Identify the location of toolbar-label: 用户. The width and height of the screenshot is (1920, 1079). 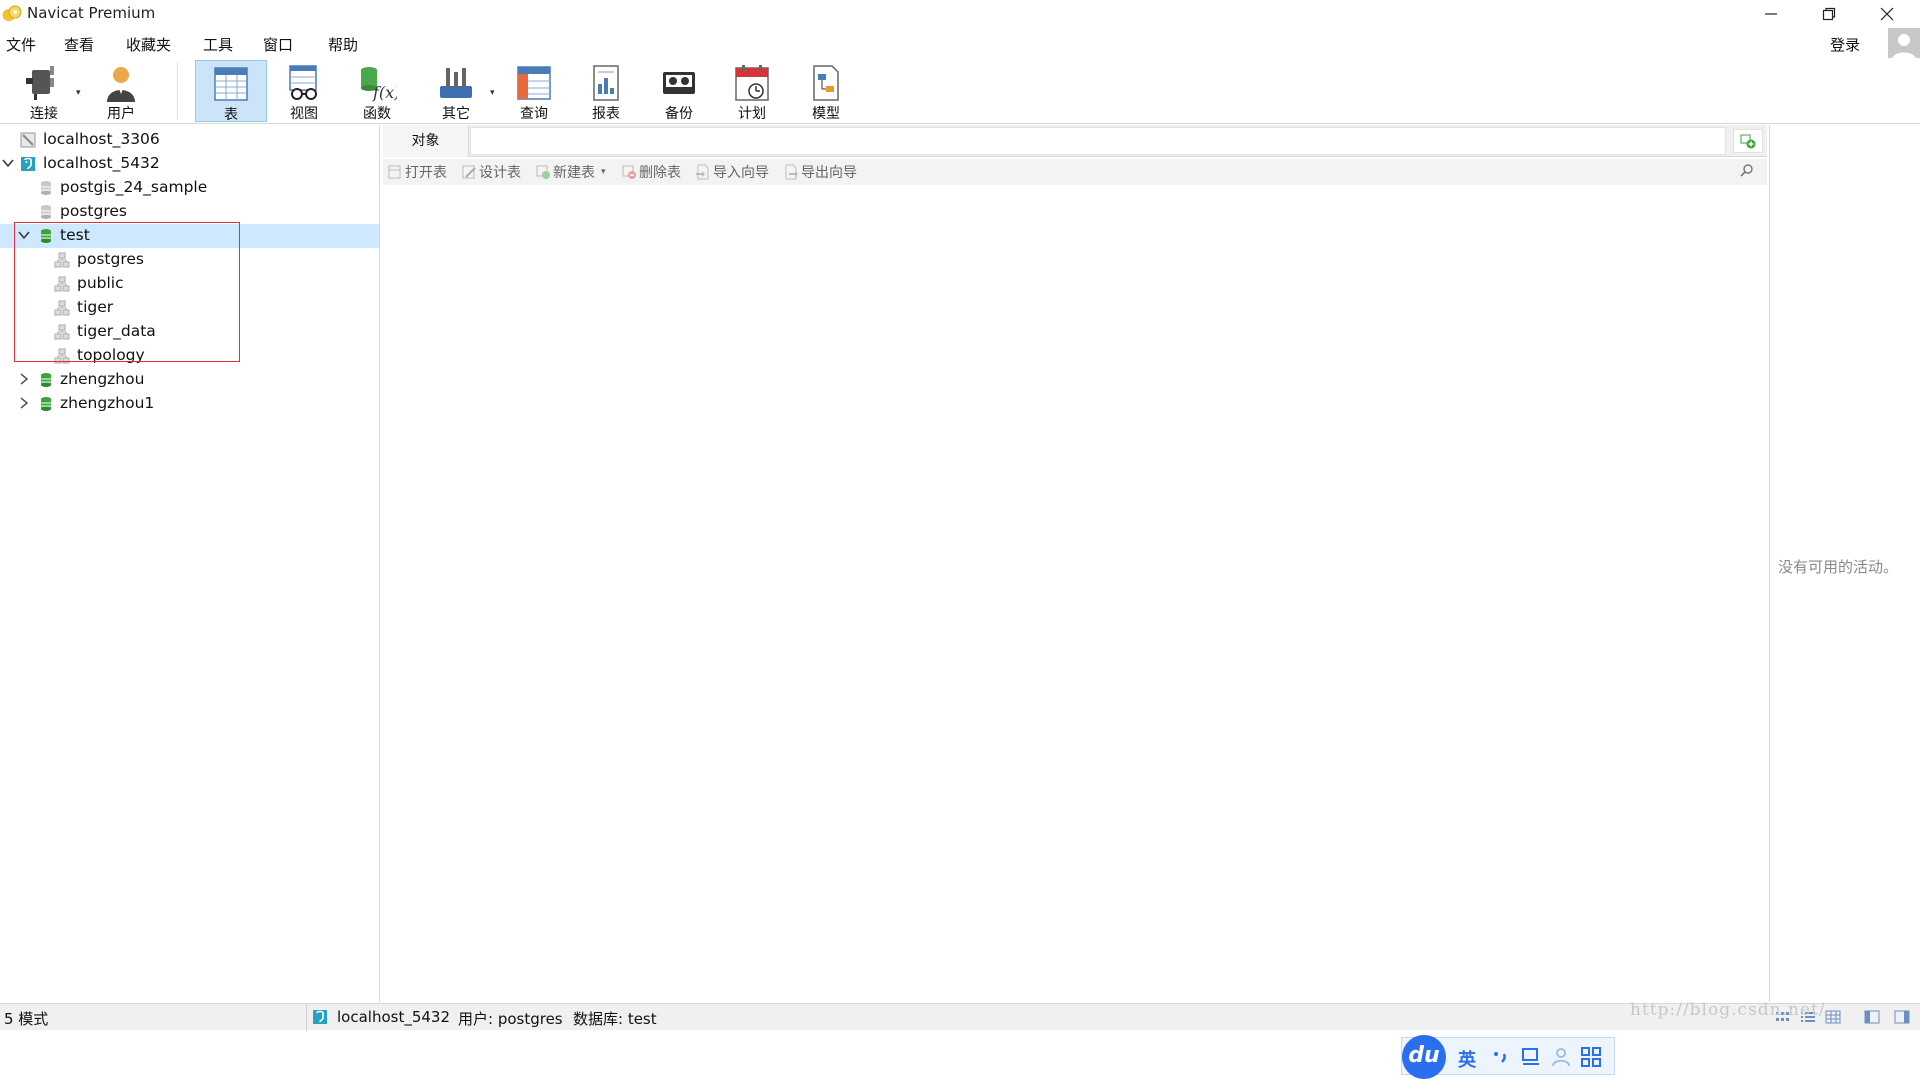
(121, 114).